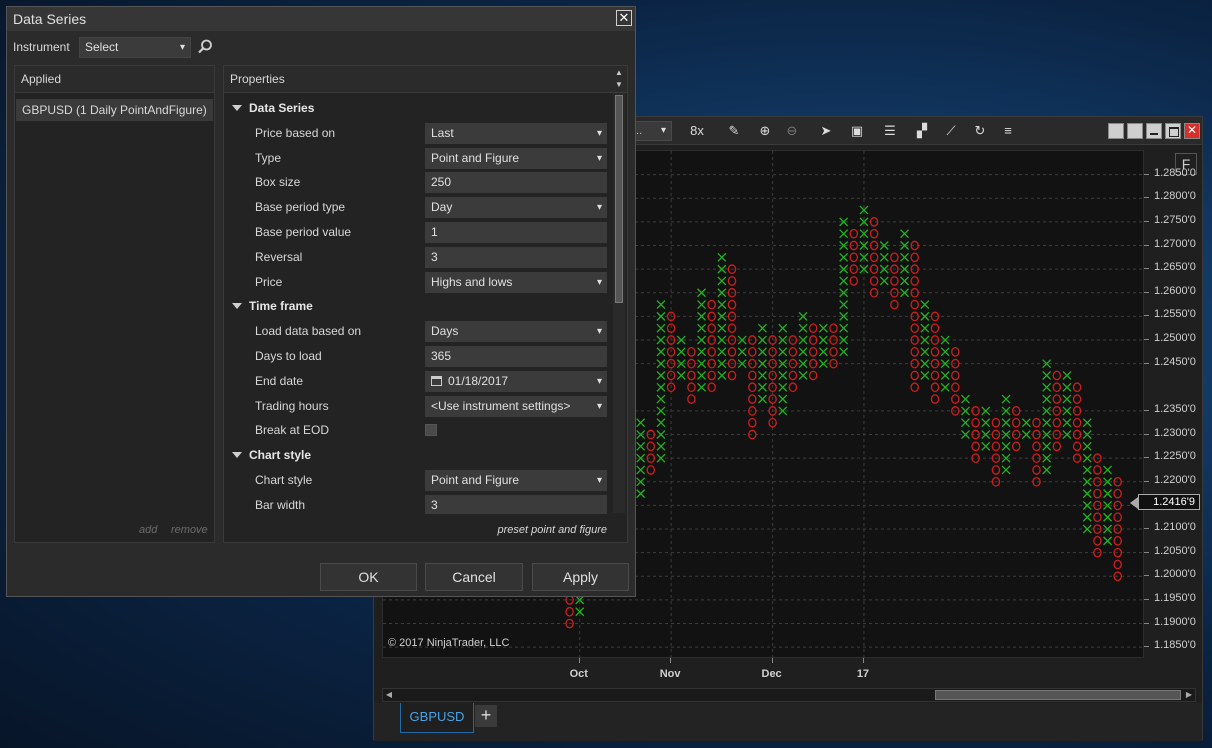  Describe the element at coordinates (619, 84) in the screenshot. I see `scroll-down-icon: ▼` at that location.